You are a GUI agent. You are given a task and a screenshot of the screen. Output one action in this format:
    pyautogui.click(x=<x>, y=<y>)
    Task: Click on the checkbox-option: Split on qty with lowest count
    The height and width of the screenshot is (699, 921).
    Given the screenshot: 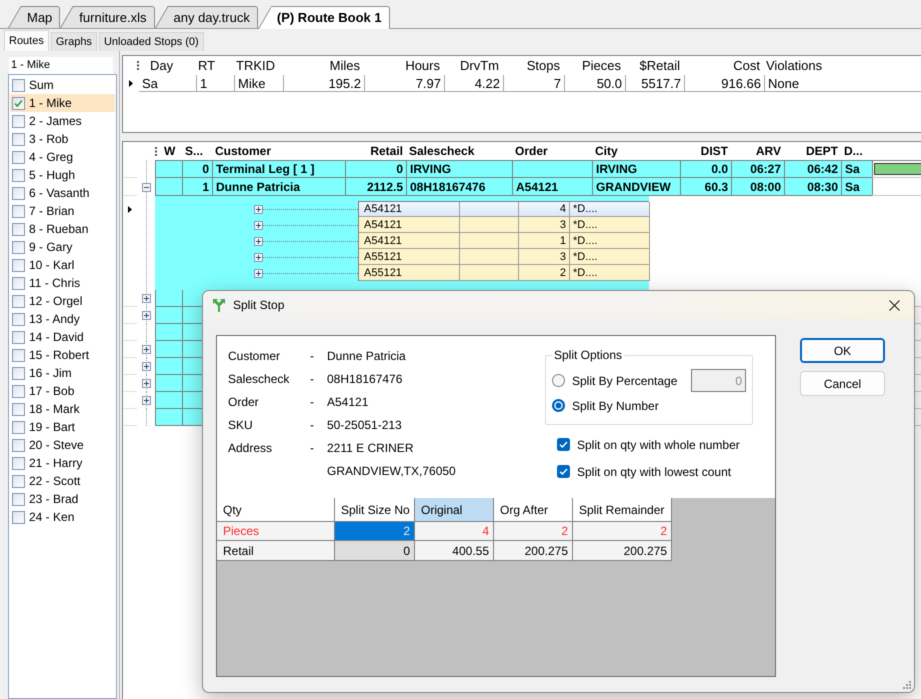 What is the action you would take?
    pyautogui.click(x=644, y=471)
    